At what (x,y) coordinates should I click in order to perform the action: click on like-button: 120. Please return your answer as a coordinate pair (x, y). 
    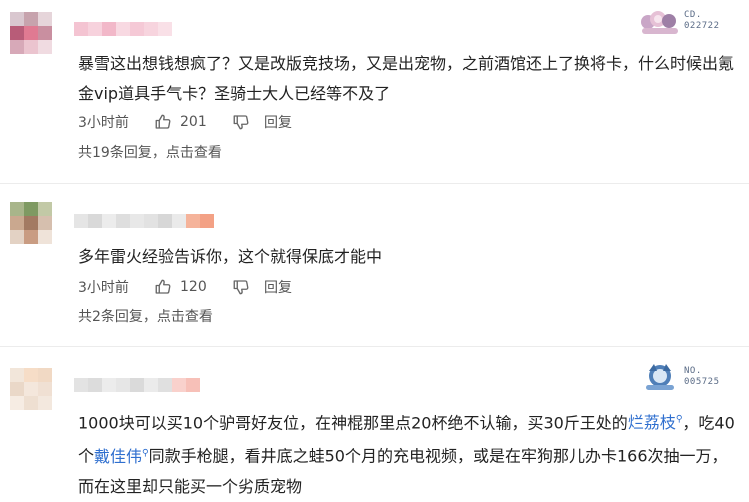
    Looking at the image, I should click on (191, 287).